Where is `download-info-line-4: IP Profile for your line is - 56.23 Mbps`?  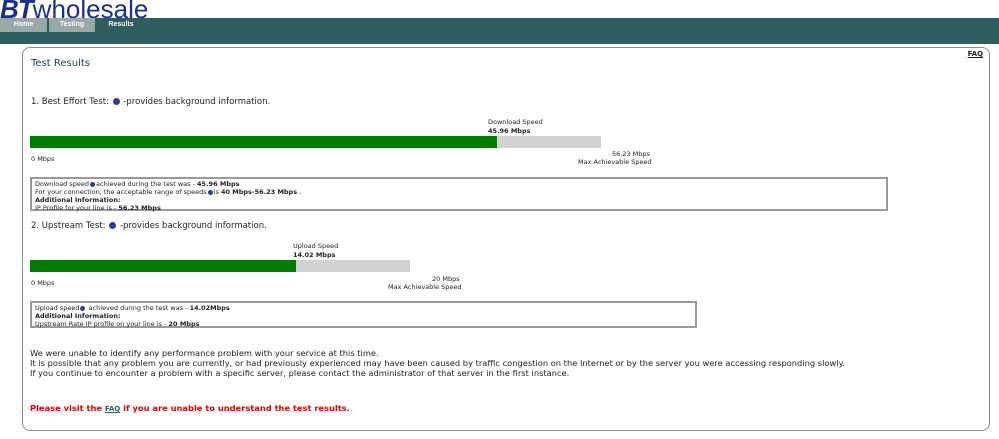
download-info-line-4: IP Profile for your line is - 56.23 Mbps is located at coordinates (459, 208).